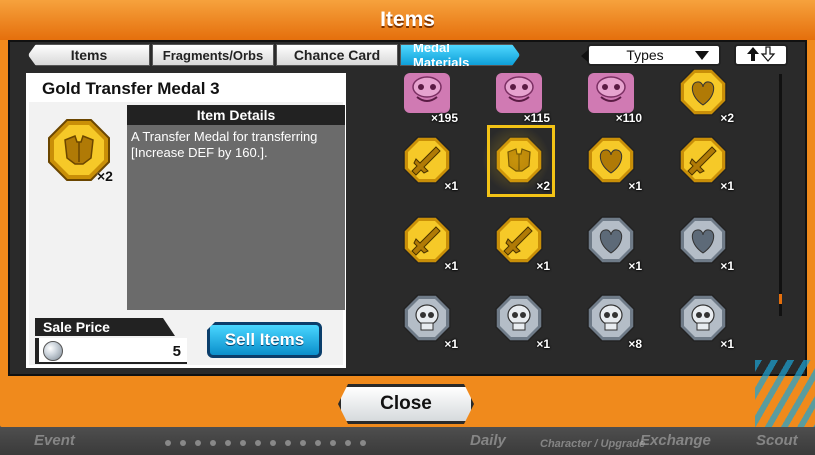 The height and width of the screenshot is (455, 815). I want to click on grid-item-11: ×1, so click(611, 240).